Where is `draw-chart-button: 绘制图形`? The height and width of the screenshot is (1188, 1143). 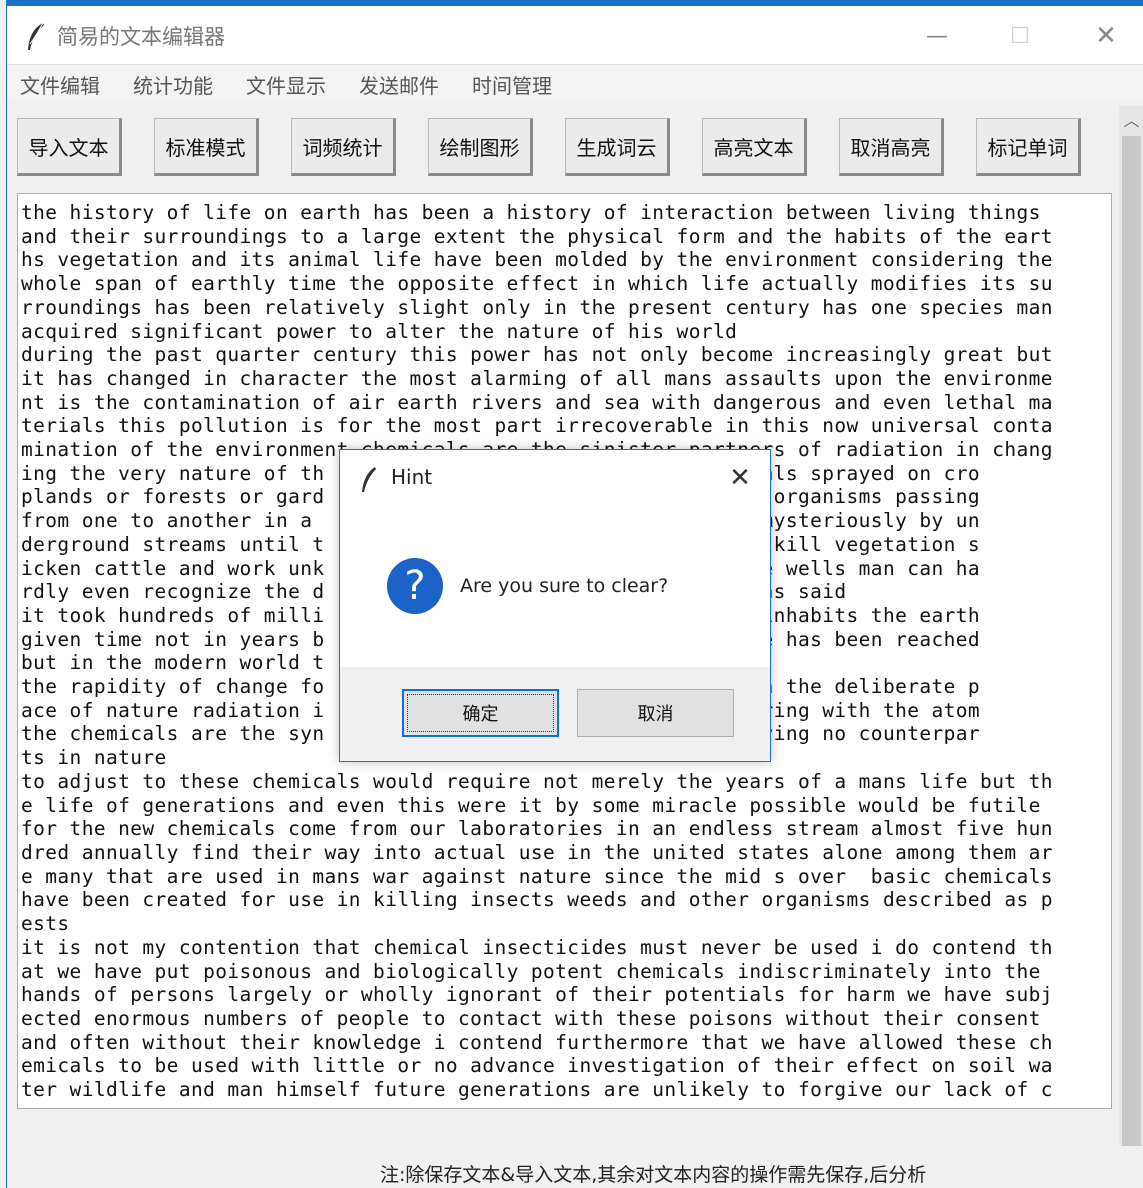 draw-chart-button: 绘制图形 is located at coordinates (480, 147).